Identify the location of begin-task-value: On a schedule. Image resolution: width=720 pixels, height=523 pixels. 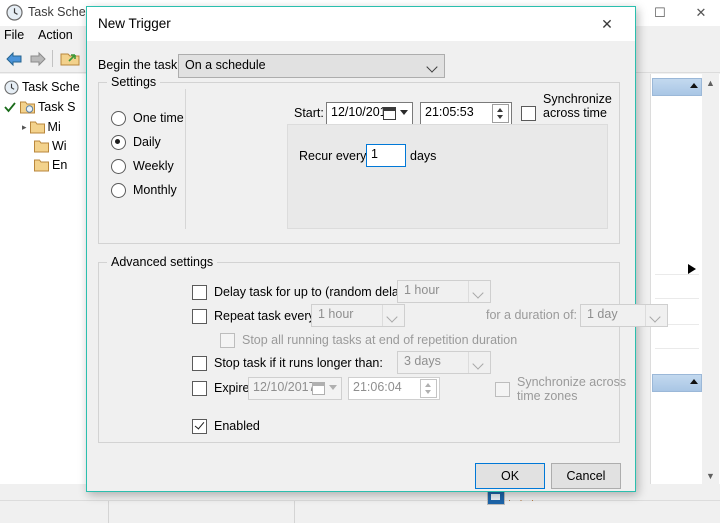
(225, 65).